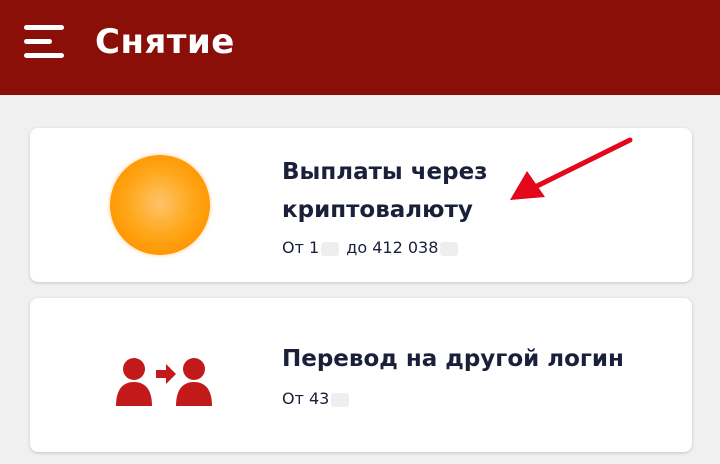 Image resolution: width=720 pixels, height=464 pixels. I want to click on user-transfer-icon, so click(164, 382).